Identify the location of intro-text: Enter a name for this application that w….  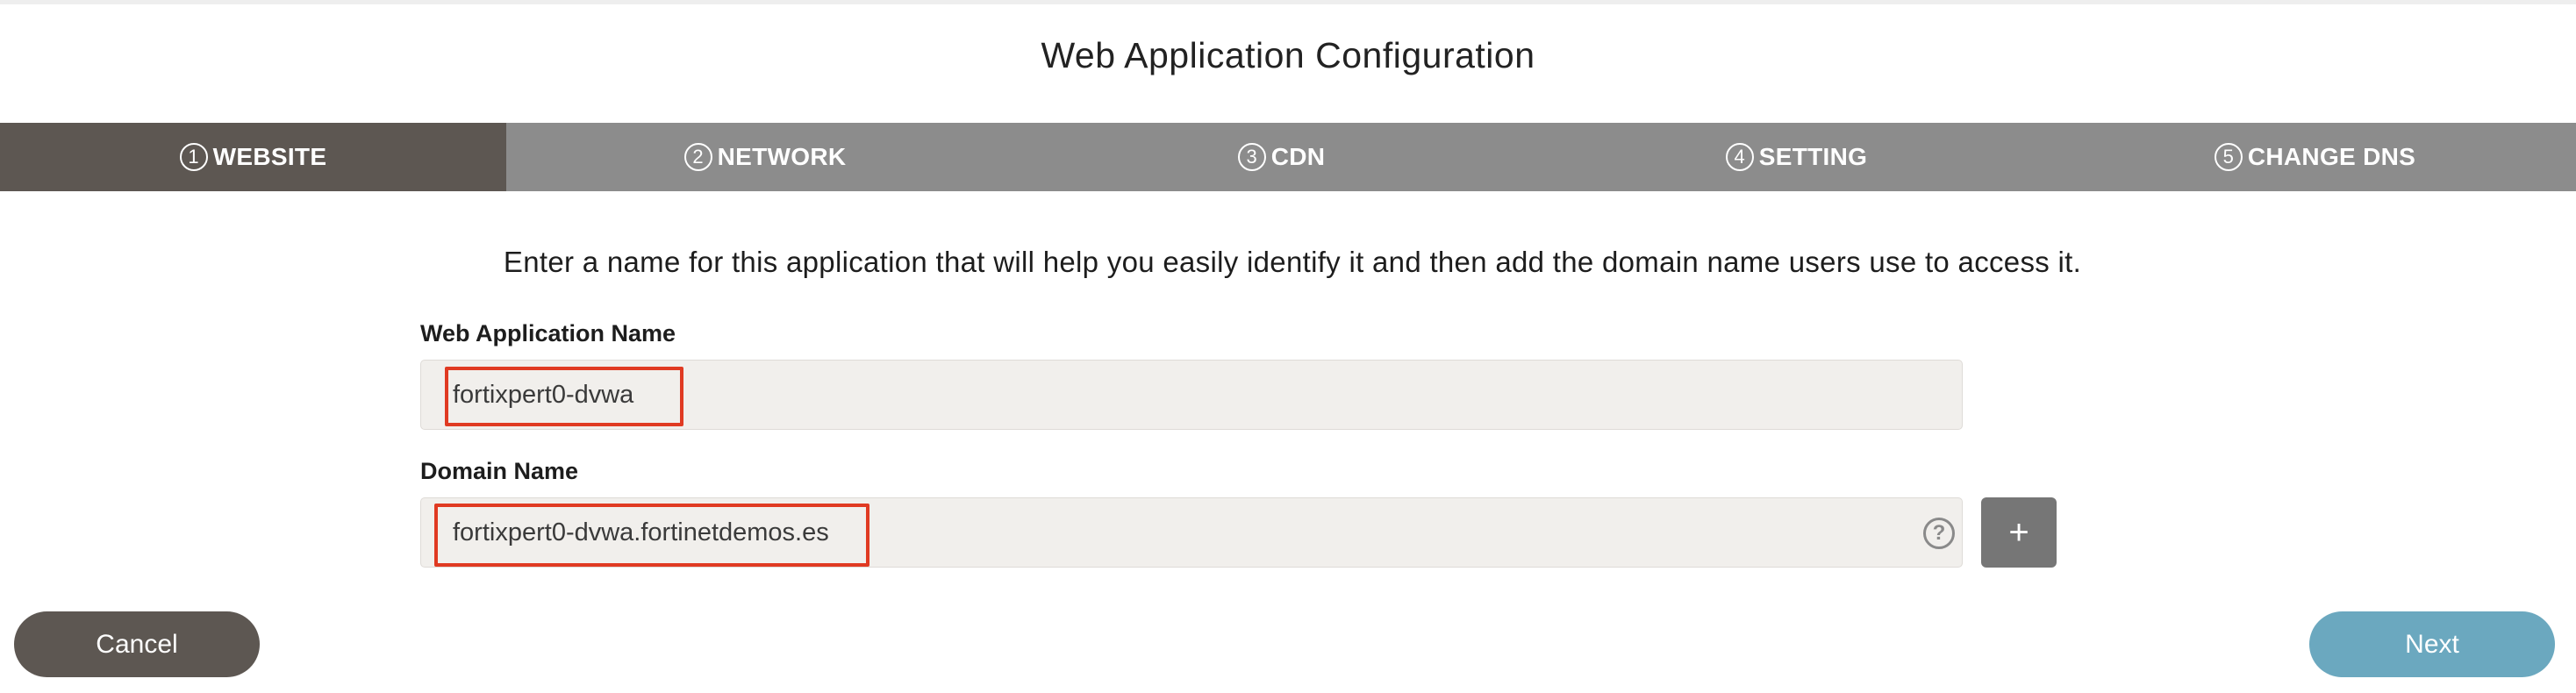
(1292, 262).